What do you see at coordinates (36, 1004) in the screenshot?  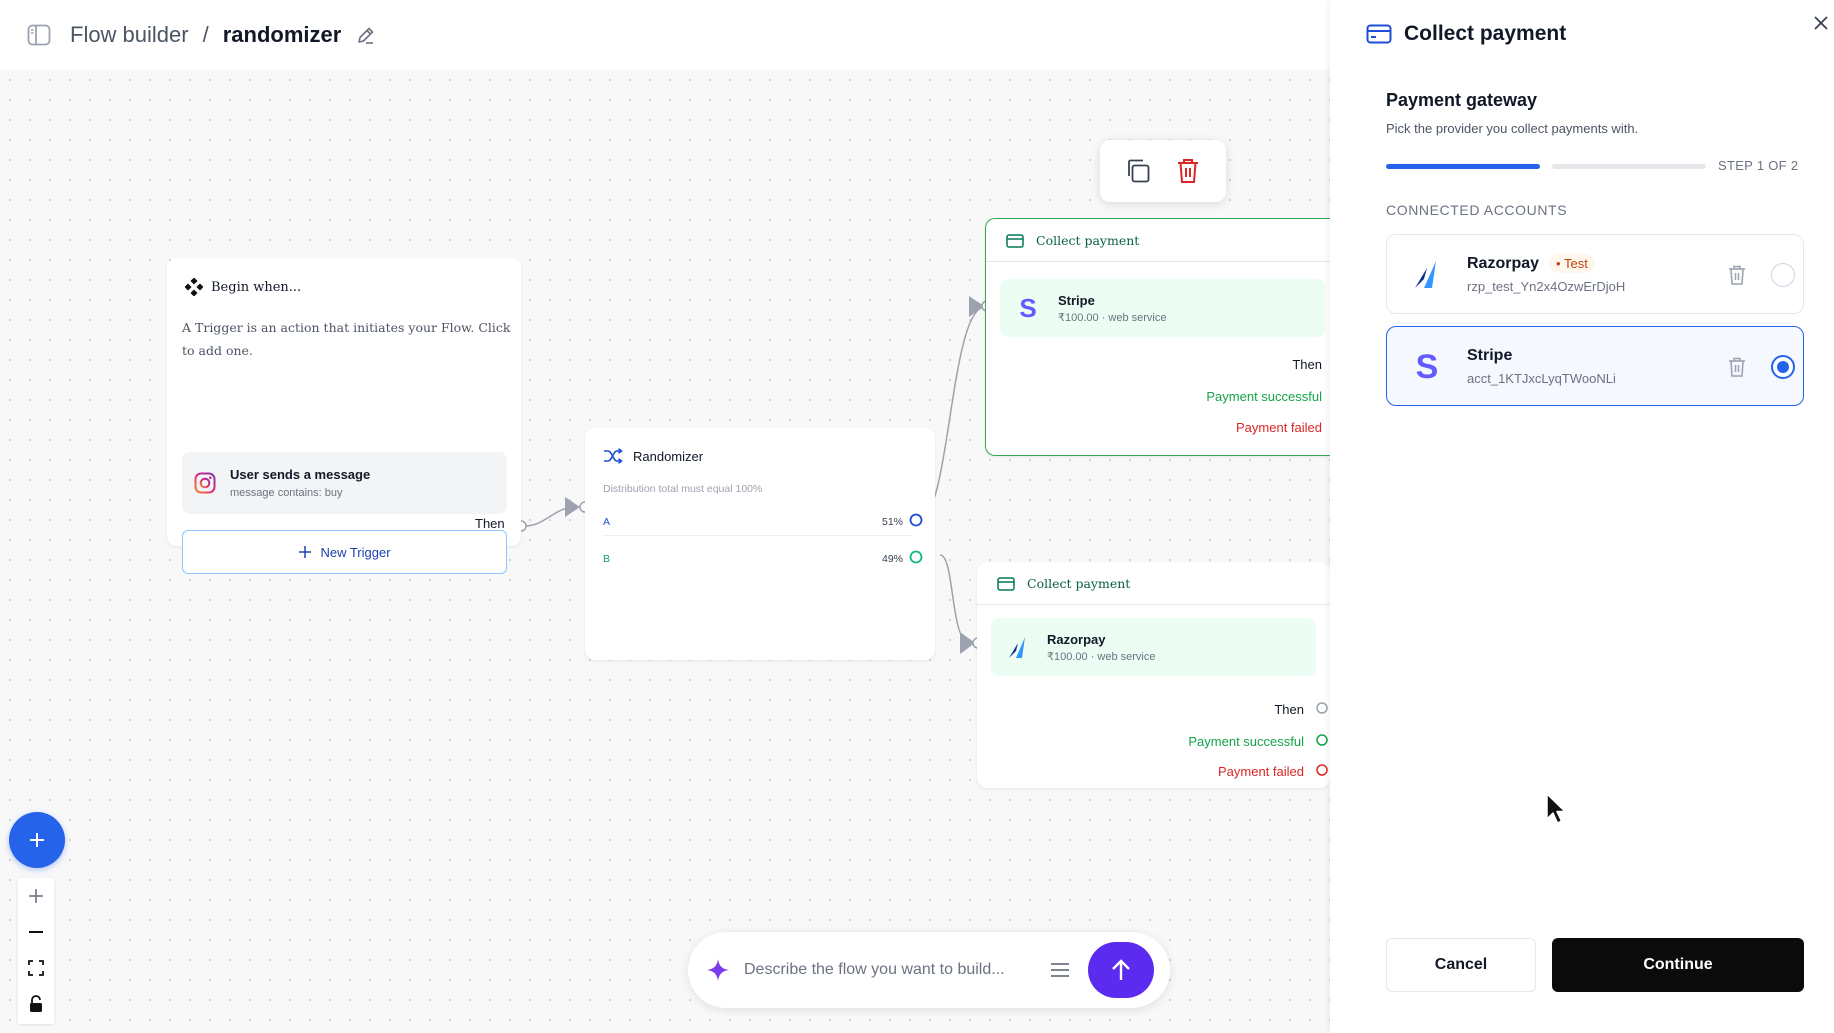 I see `lock-icon` at bounding box center [36, 1004].